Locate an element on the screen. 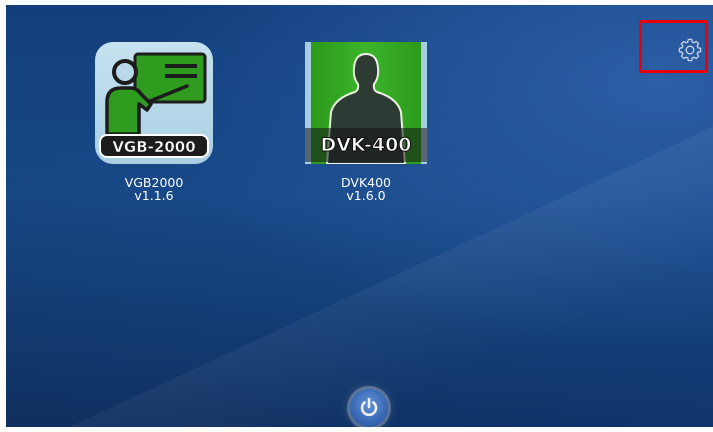  vgb2000-badge-text: VGB-2000 is located at coordinates (153, 147).